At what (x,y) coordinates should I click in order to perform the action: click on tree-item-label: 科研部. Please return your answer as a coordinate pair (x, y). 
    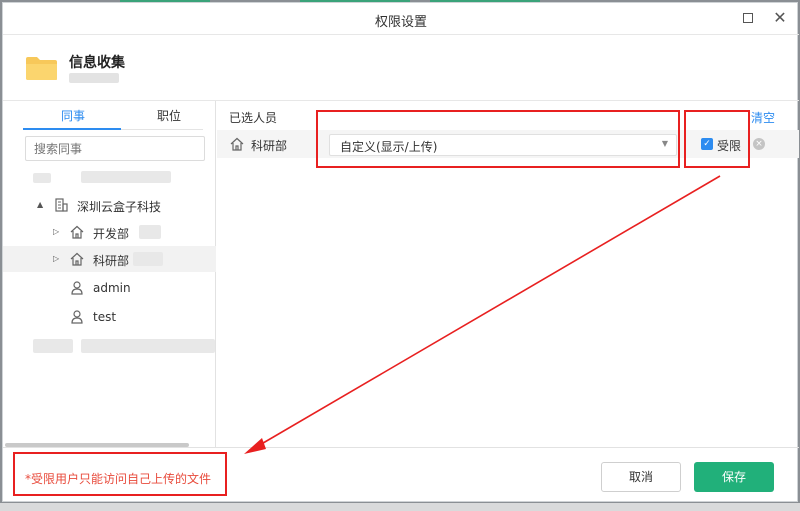
    Looking at the image, I should click on (111, 261).